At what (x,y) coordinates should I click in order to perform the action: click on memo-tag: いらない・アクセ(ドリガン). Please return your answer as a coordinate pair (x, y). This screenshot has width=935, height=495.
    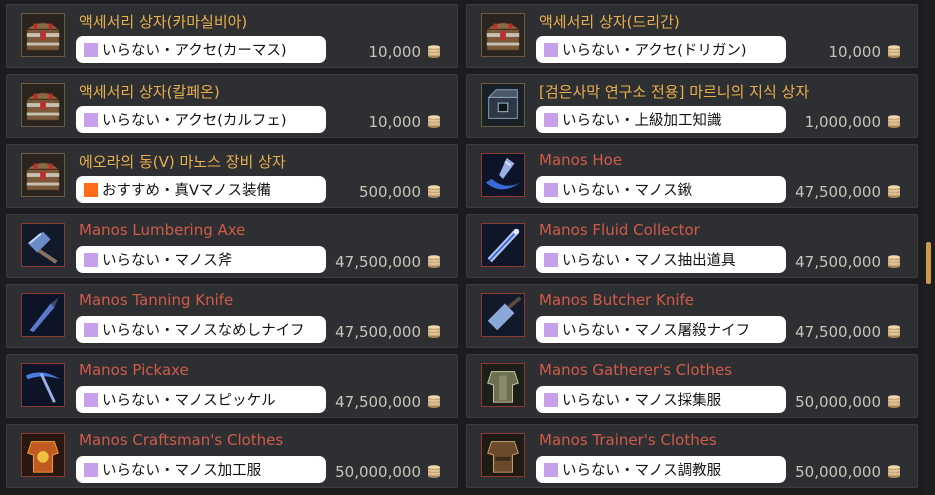
    Looking at the image, I should click on (661, 49).